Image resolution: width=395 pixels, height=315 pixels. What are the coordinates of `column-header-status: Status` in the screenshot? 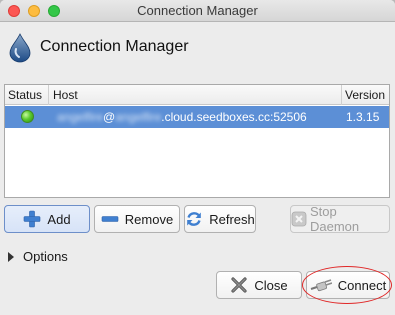 It's located at (25, 95).